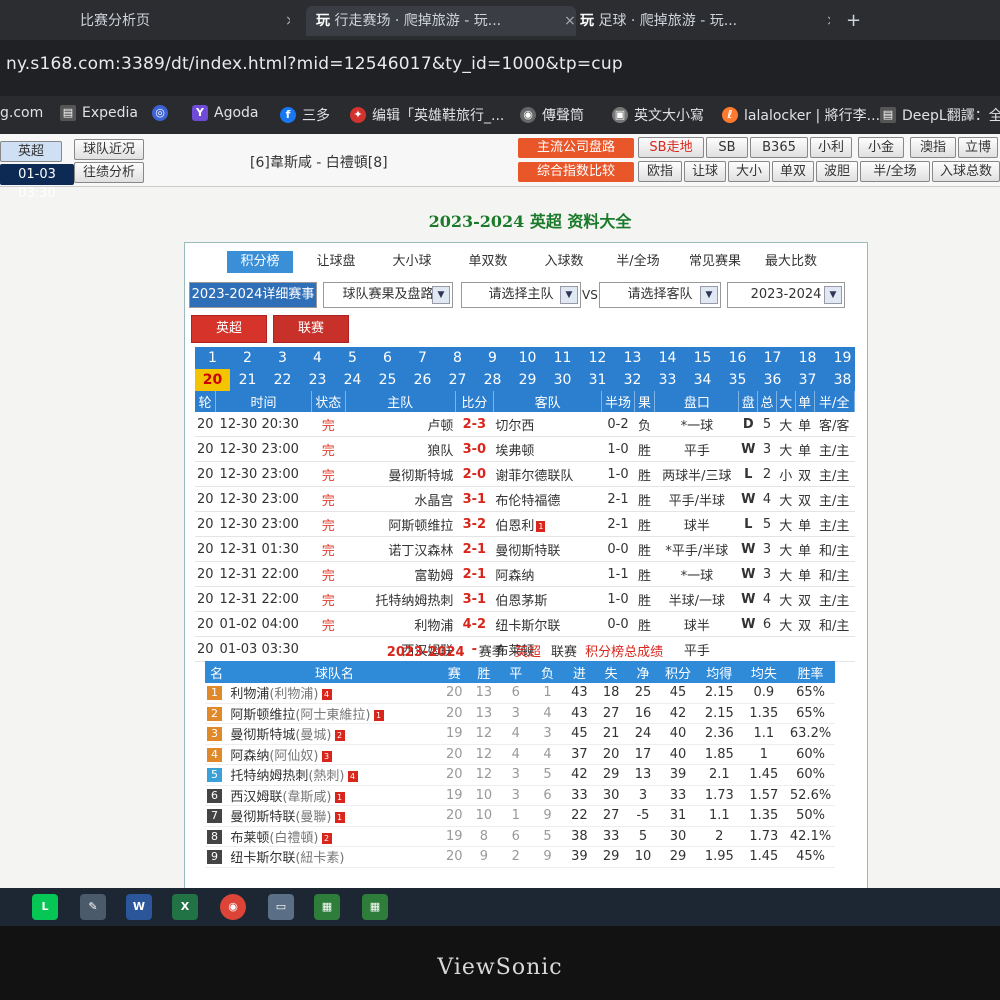  I want to click on round-link-38: 38, so click(842, 380).